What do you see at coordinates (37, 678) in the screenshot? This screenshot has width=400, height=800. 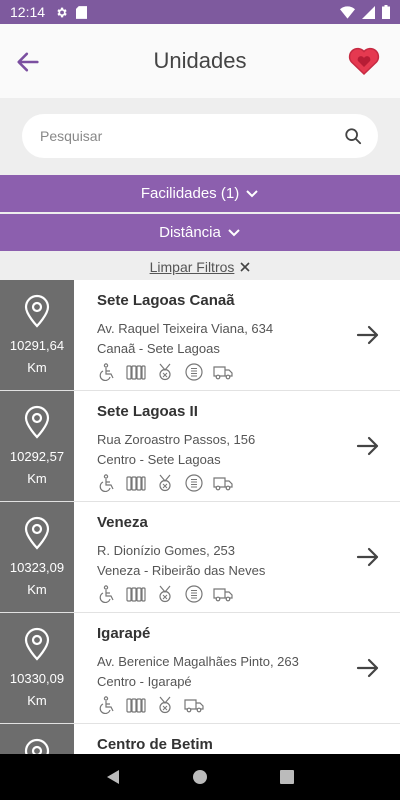 I see `distance-value: 10330,09` at bounding box center [37, 678].